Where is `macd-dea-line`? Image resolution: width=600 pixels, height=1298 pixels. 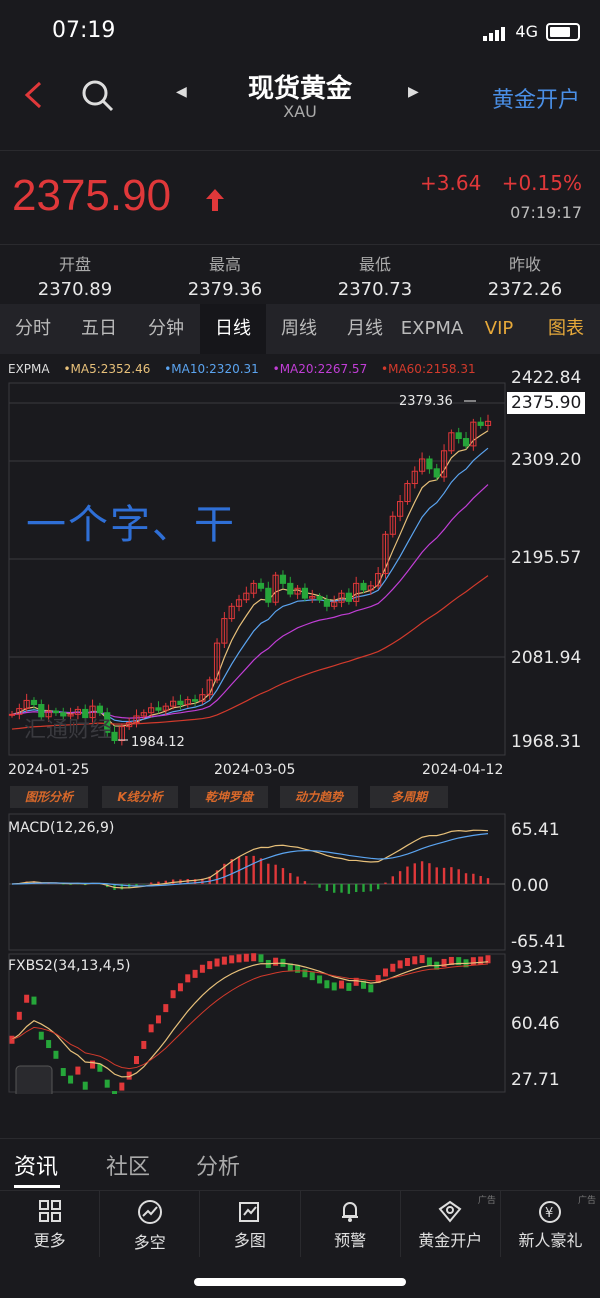
macd-dea-line is located at coordinates (250, 860).